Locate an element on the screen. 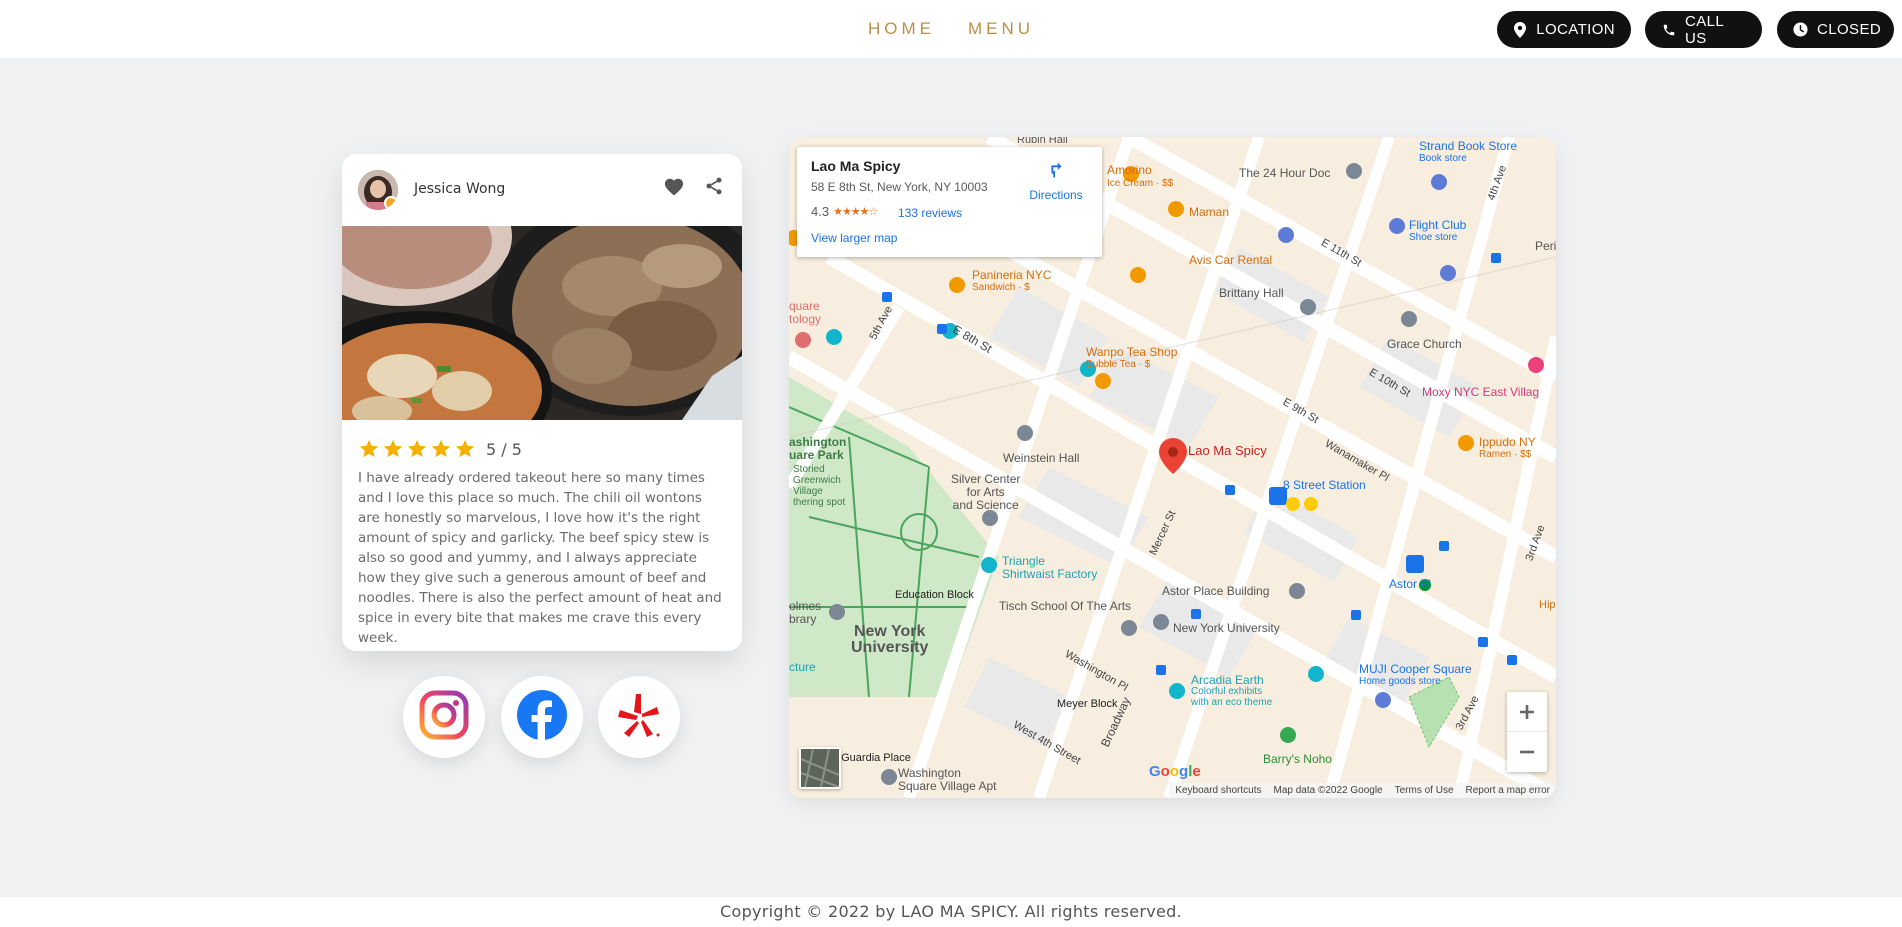  map-label: Avis Car Rental is located at coordinates (1231, 260).